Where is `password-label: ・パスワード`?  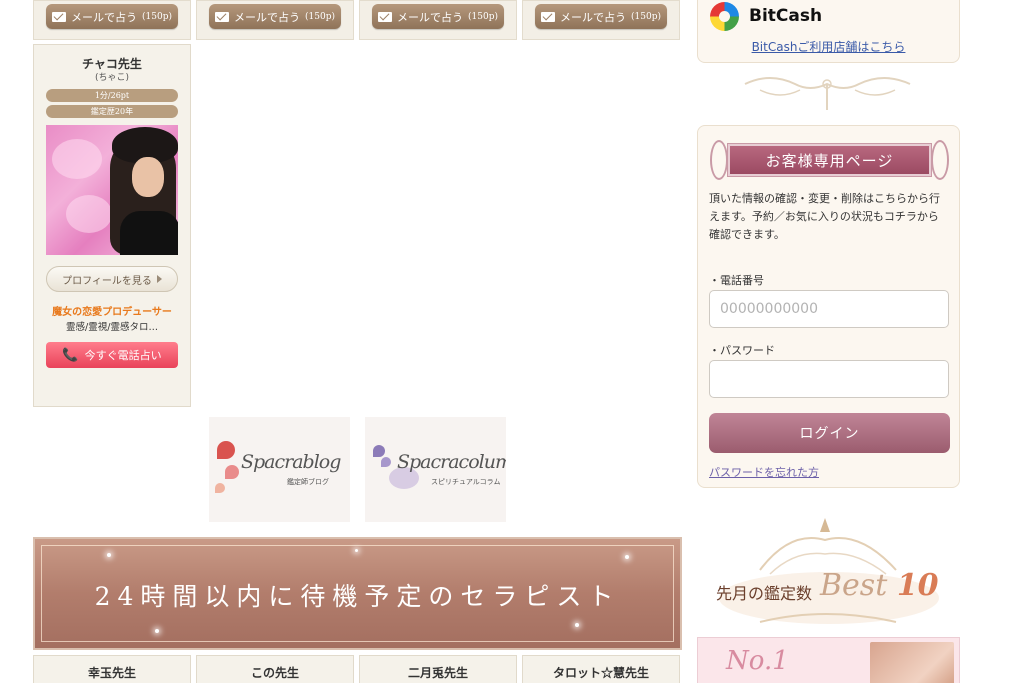
password-label: ・パスワード is located at coordinates (742, 350).